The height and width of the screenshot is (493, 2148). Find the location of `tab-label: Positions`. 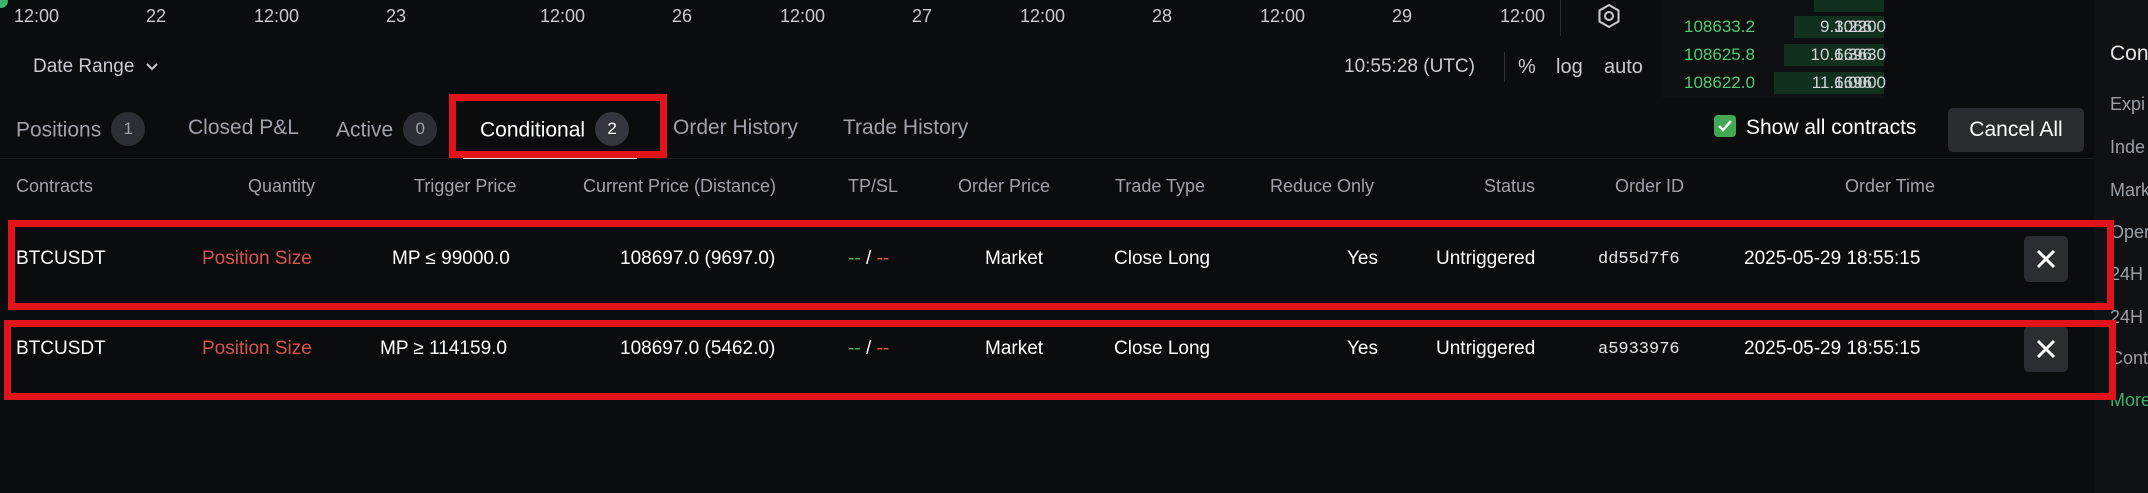

tab-label: Positions is located at coordinates (59, 130).